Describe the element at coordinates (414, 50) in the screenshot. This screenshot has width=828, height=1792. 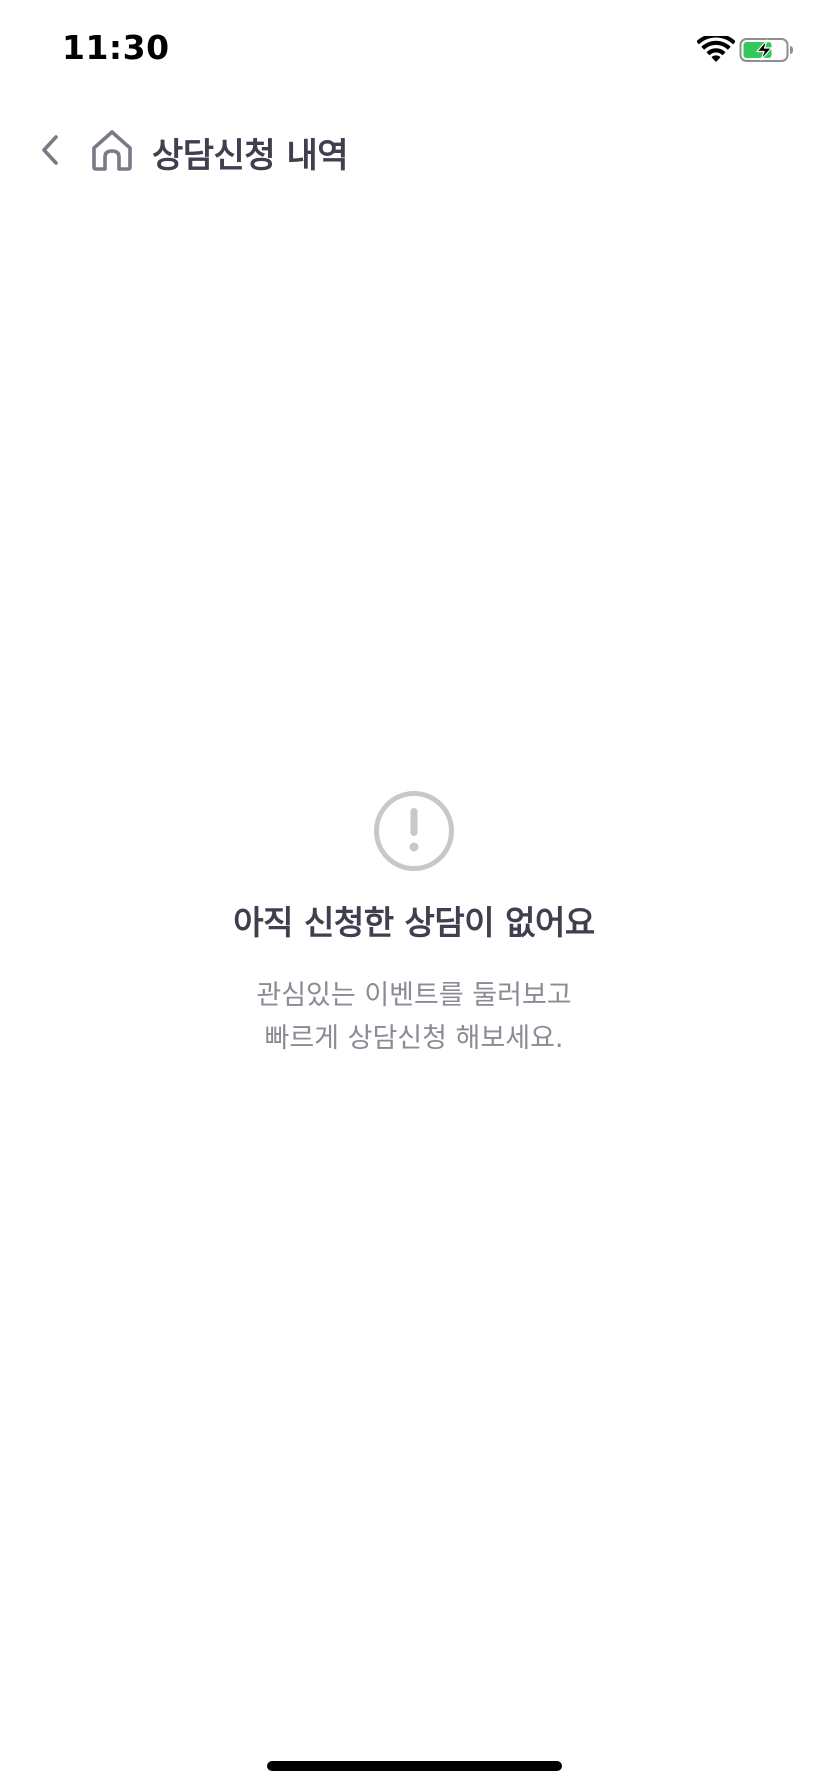
I see `status-bar: 11:30` at that location.